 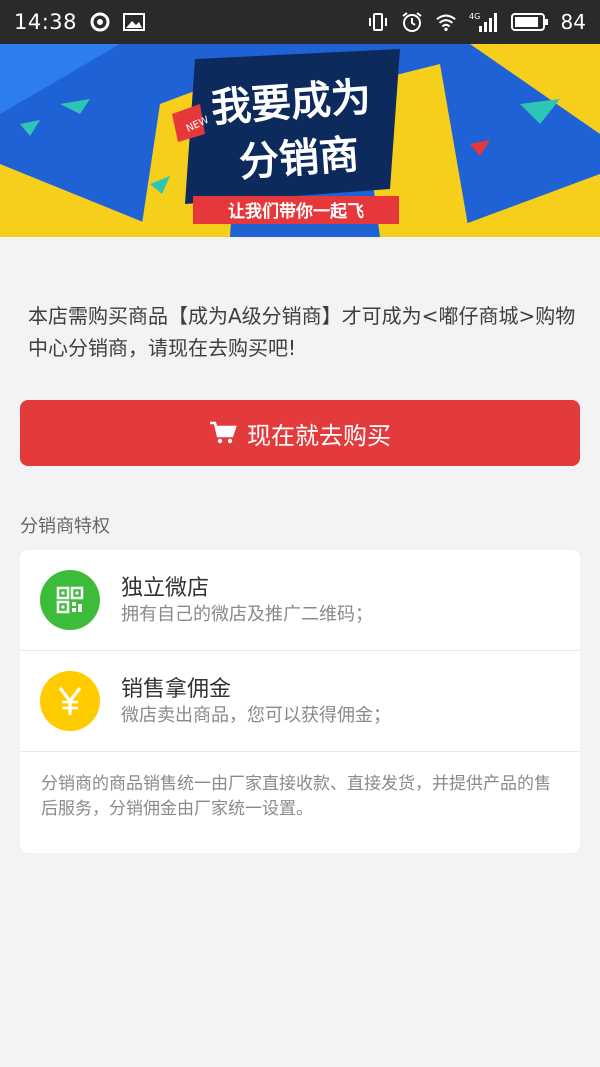 What do you see at coordinates (165, 588) in the screenshot?
I see `privilege-title: 独立微店` at bounding box center [165, 588].